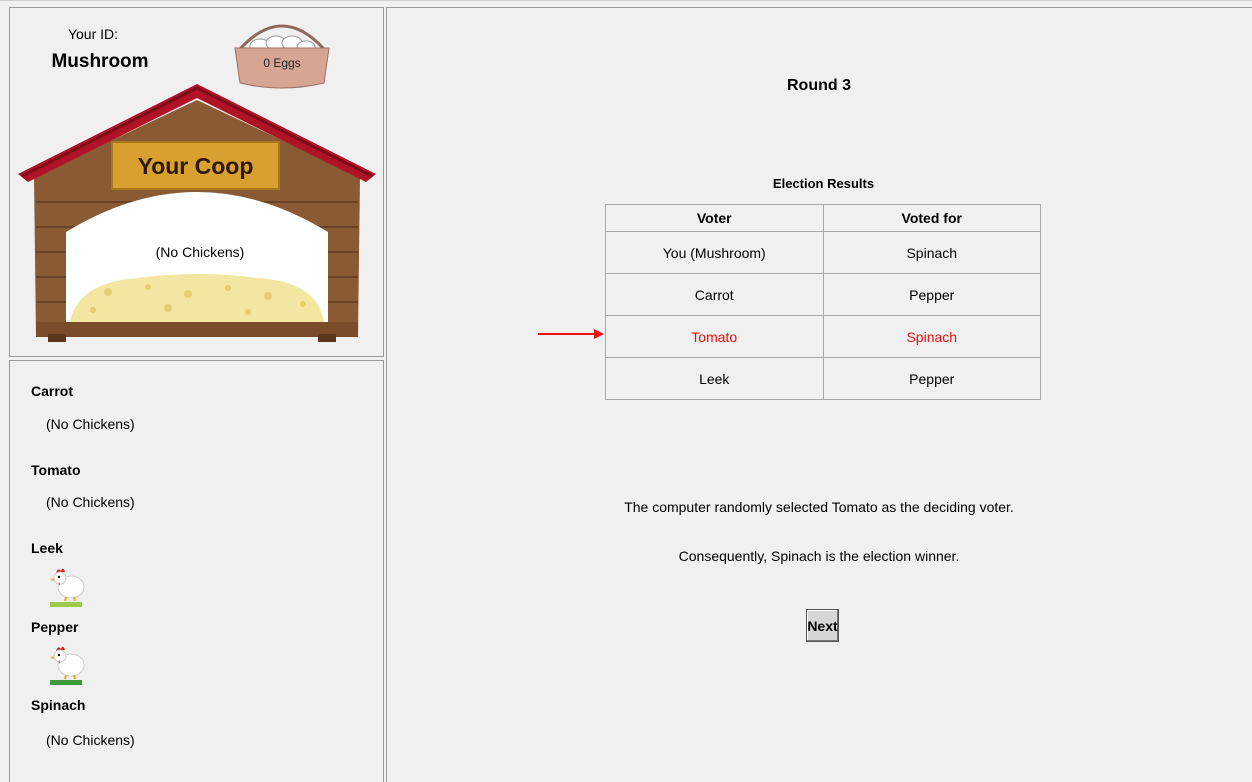  I want to click on round-title: Round 3, so click(819, 85).